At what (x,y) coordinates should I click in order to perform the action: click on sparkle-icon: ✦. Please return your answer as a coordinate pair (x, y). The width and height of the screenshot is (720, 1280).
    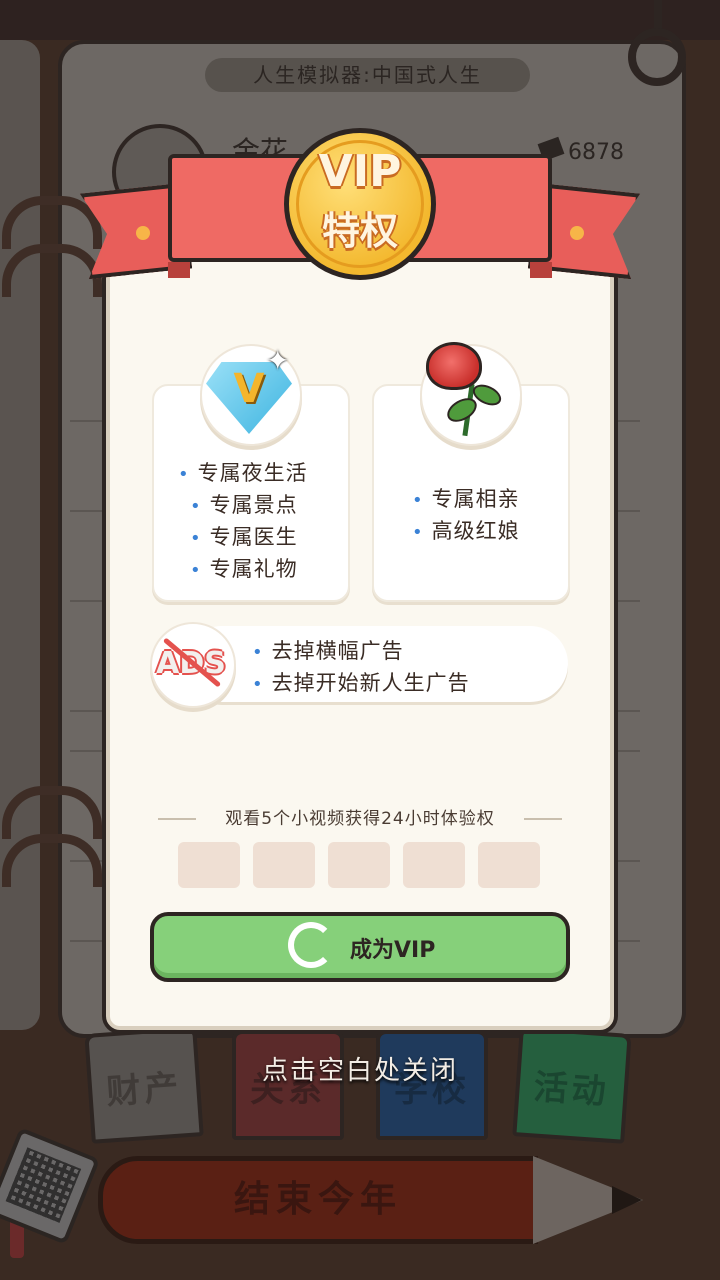
    Looking at the image, I should click on (278, 360).